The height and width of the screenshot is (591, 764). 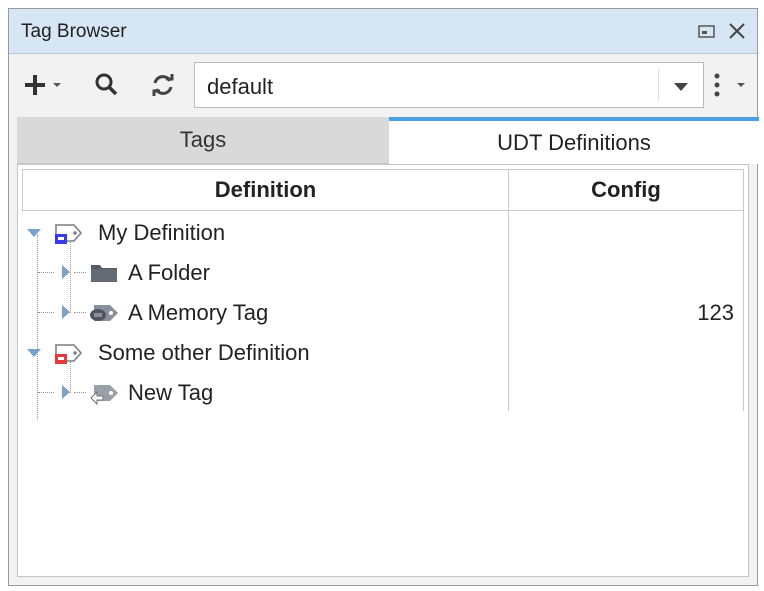 What do you see at coordinates (383, 392) in the screenshot?
I see `tree-row: New Tag` at bounding box center [383, 392].